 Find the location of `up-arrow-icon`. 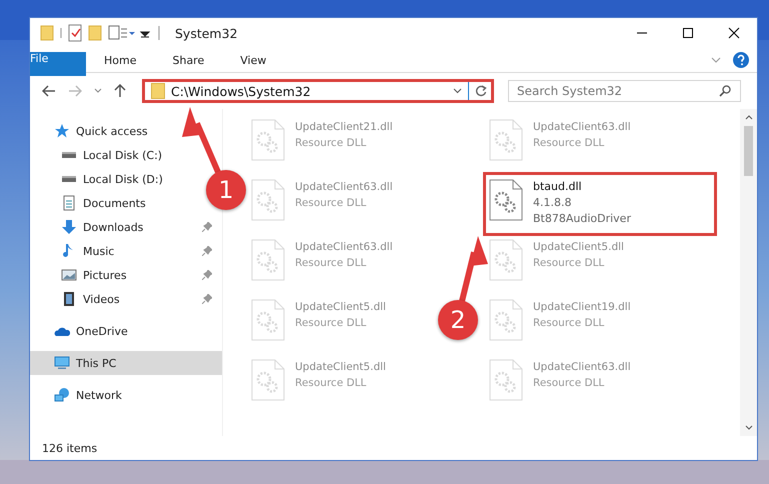

up-arrow-icon is located at coordinates (120, 91).